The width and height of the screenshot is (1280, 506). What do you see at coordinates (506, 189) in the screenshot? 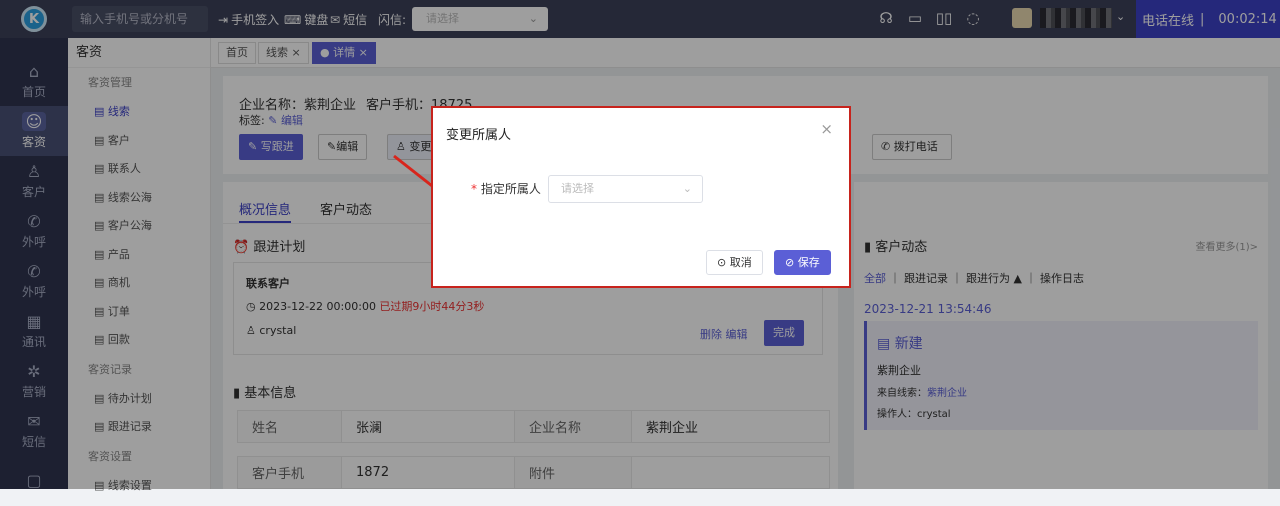
I see `owner-field-label: * 指定所属人` at bounding box center [506, 189].